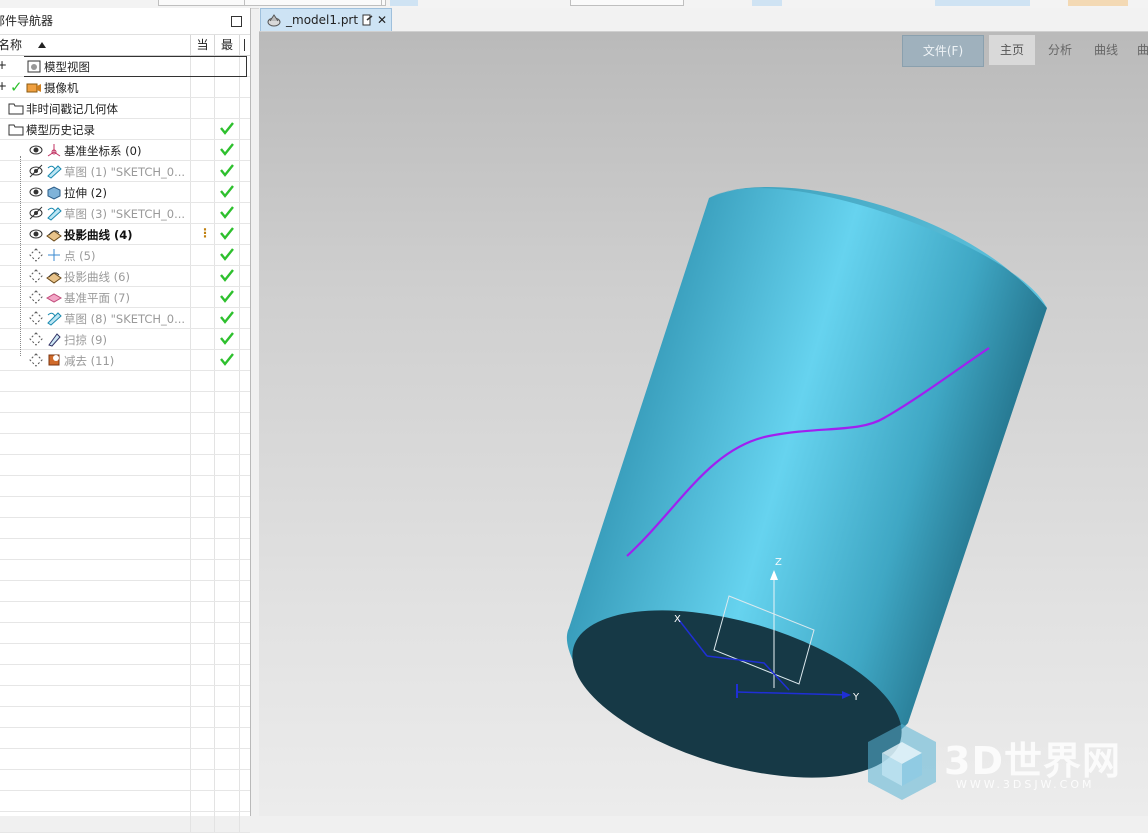  What do you see at coordinates (89, 361) in the screenshot?
I see `tree-row-label: 减去 (11)` at bounding box center [89, 361].